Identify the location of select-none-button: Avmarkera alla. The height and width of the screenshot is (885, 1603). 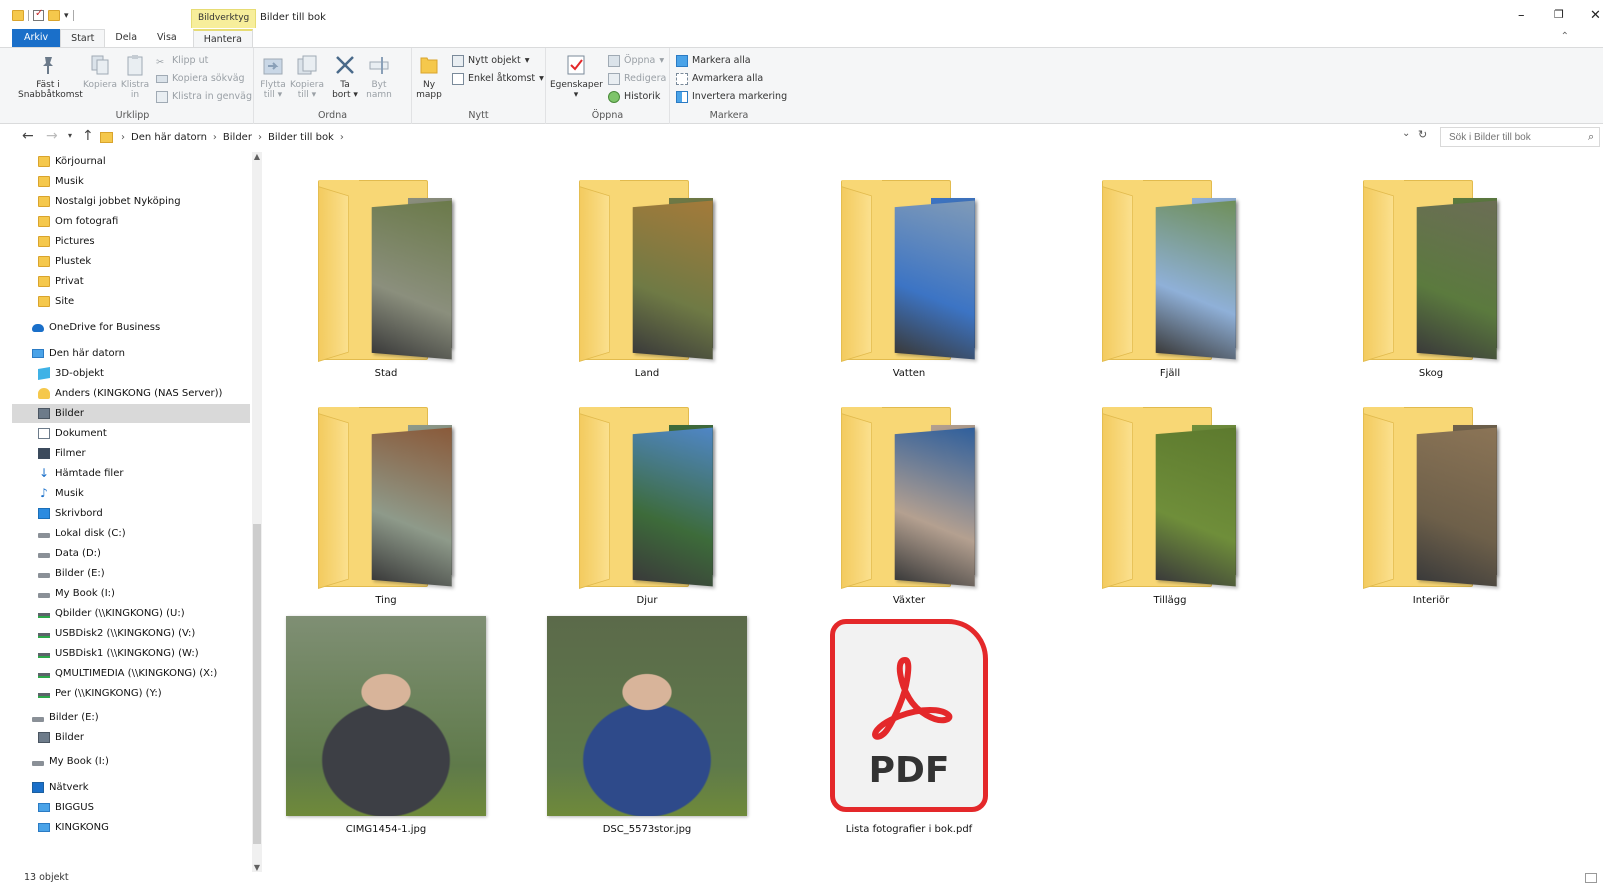
(719, 79).